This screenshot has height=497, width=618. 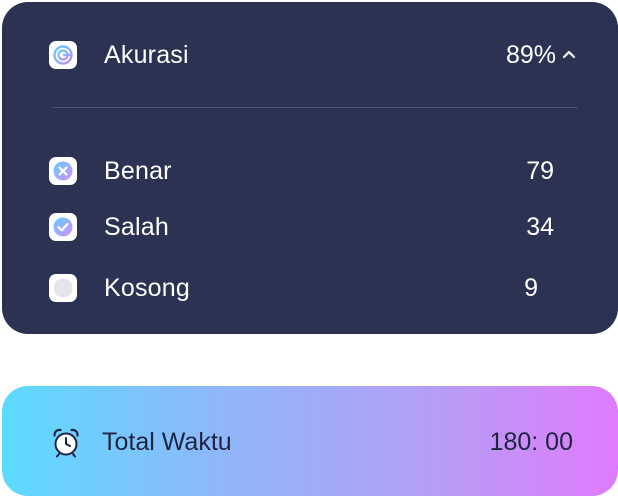 What do you see at coordinates (530, 55) in the screenshot?
I see `accuracy-value: 89%` at bounding box center [530, 55].